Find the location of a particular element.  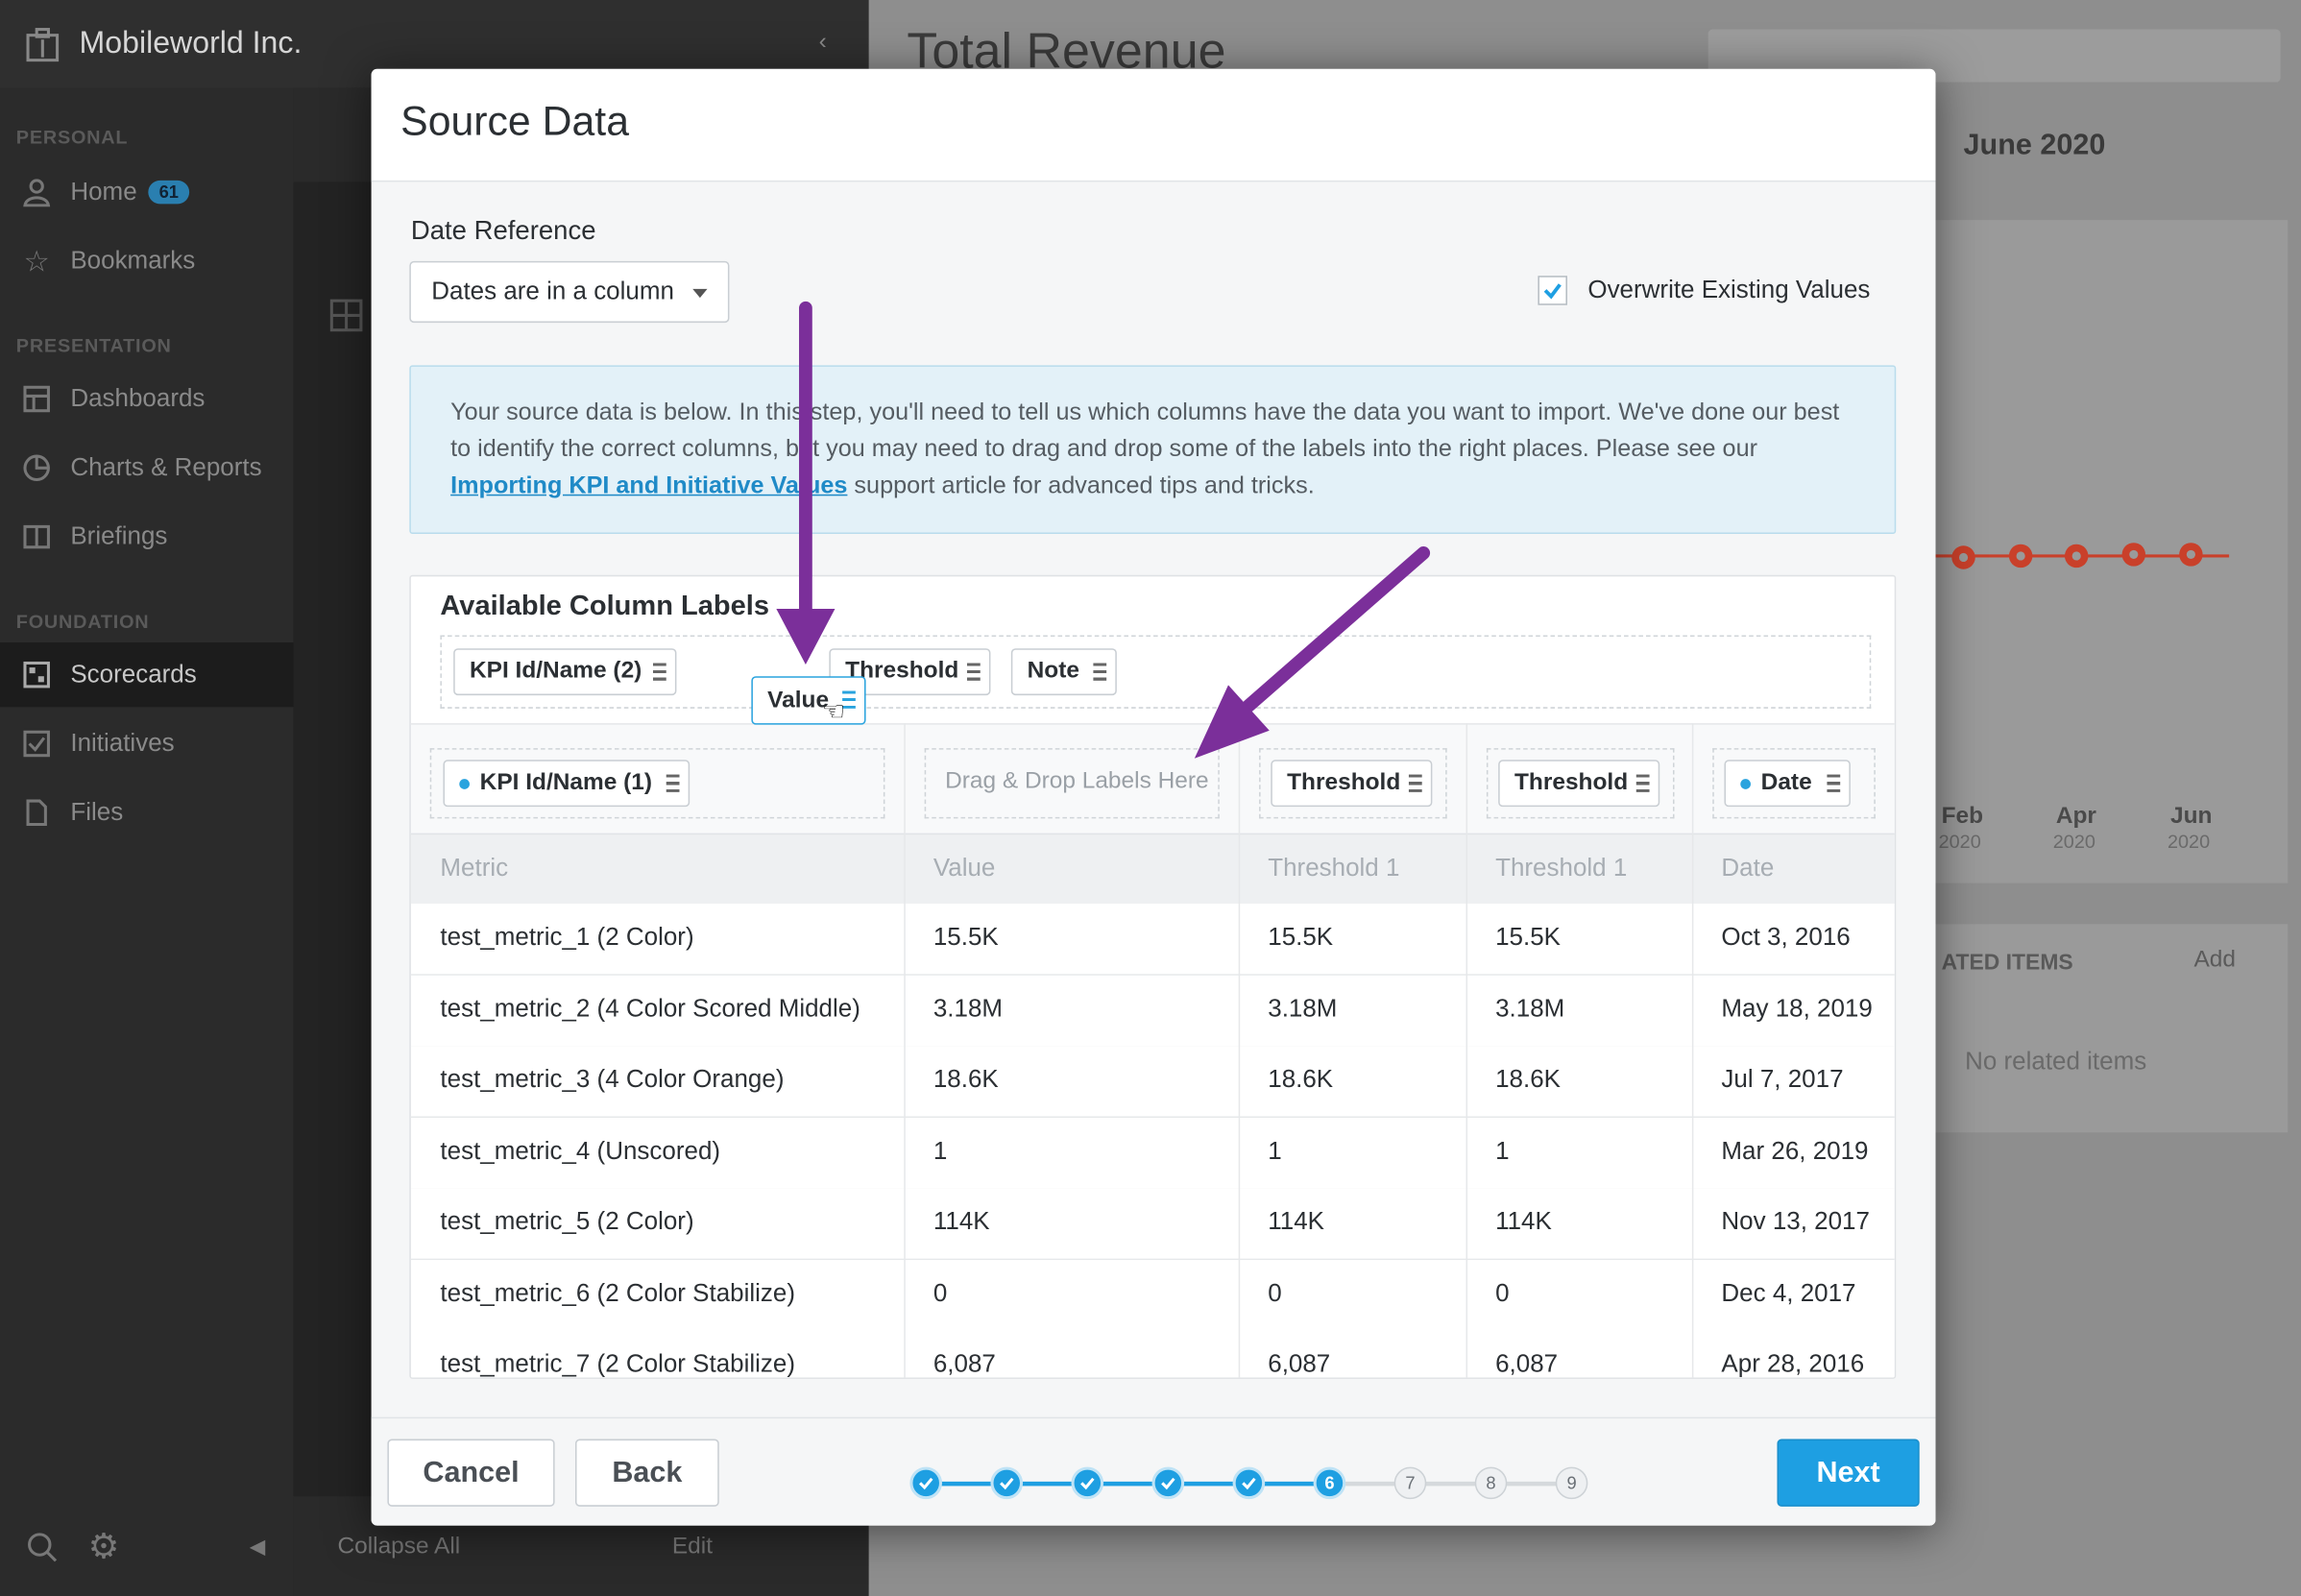

sidebar-item-dashboards: Dashboards is located at coordinates (147, 399).